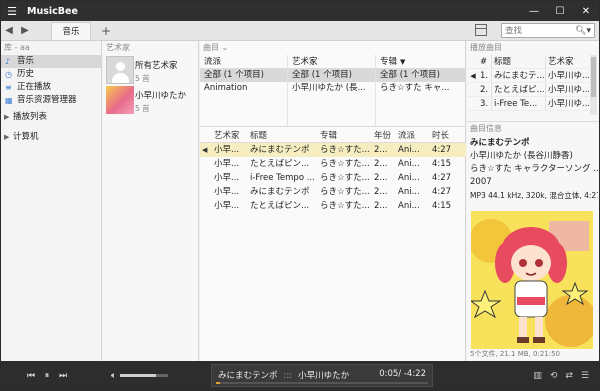  I want to click on artist-row-all: 所有艺术家 5 首, so click(150, 70).